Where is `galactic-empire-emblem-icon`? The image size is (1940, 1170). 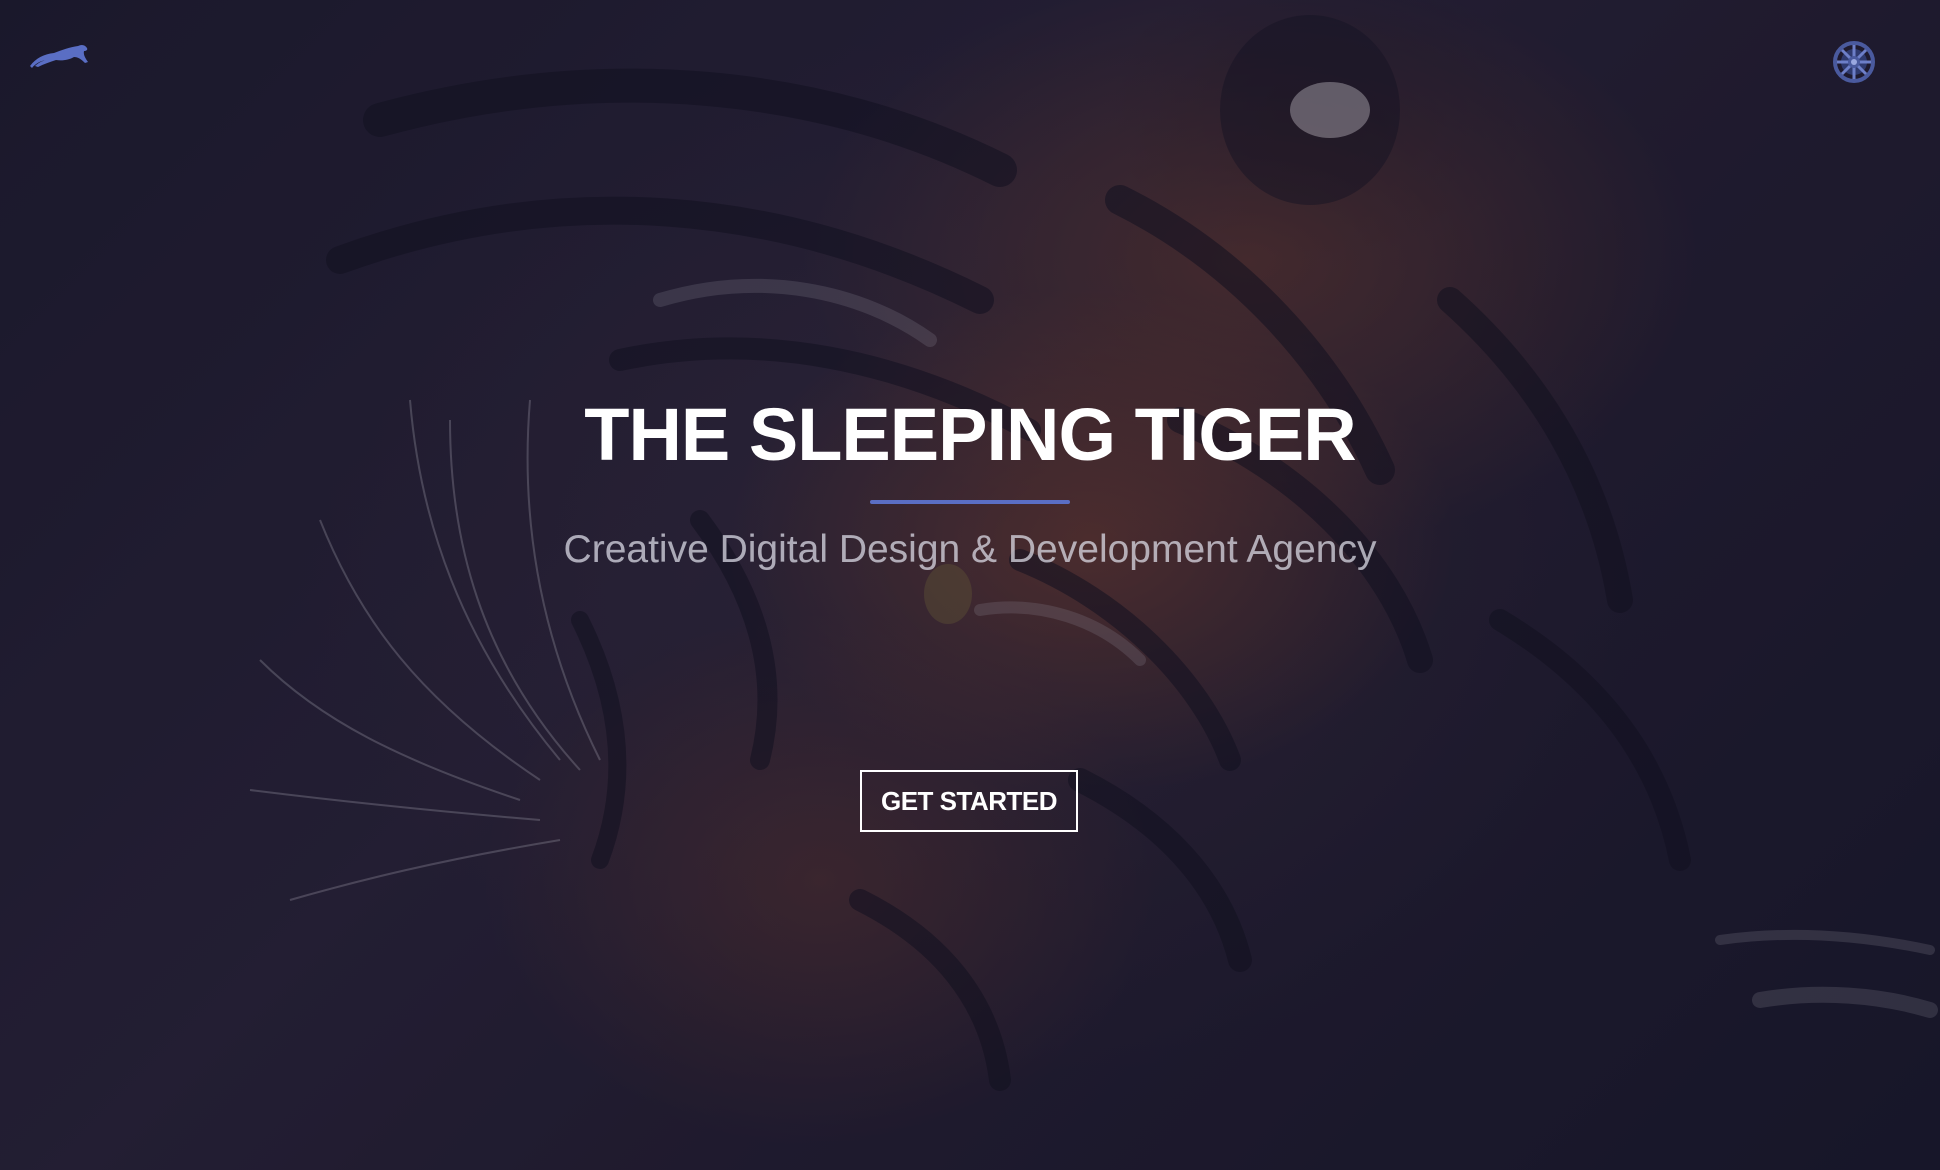 galactic-empire-emblem-icon is located at coordinates (1854, 62).